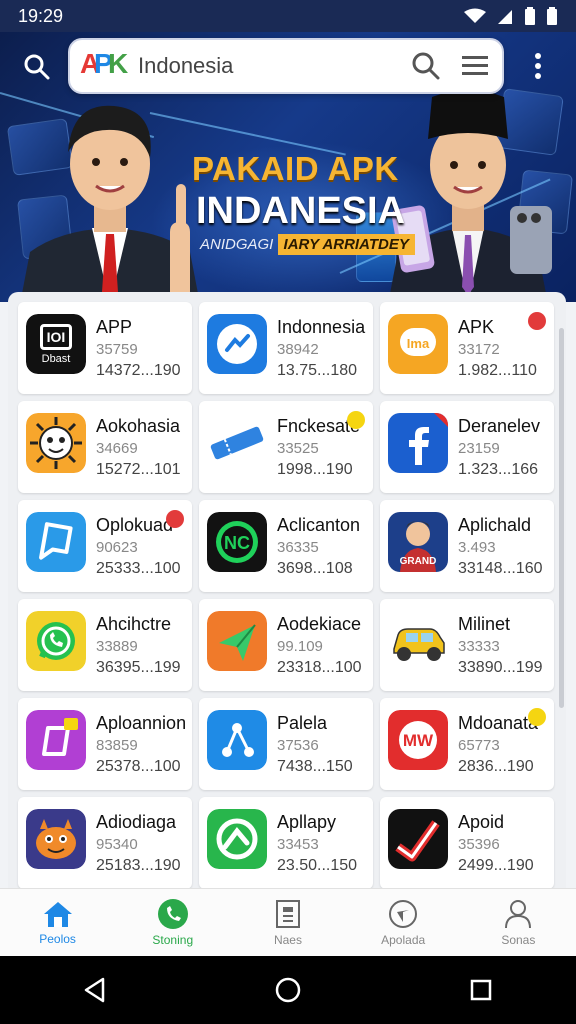  Describe the element at coordinates (346, 244) in the screenshot. I see `banner-subtitle-b: IARY ARRIATDEY` at that location.